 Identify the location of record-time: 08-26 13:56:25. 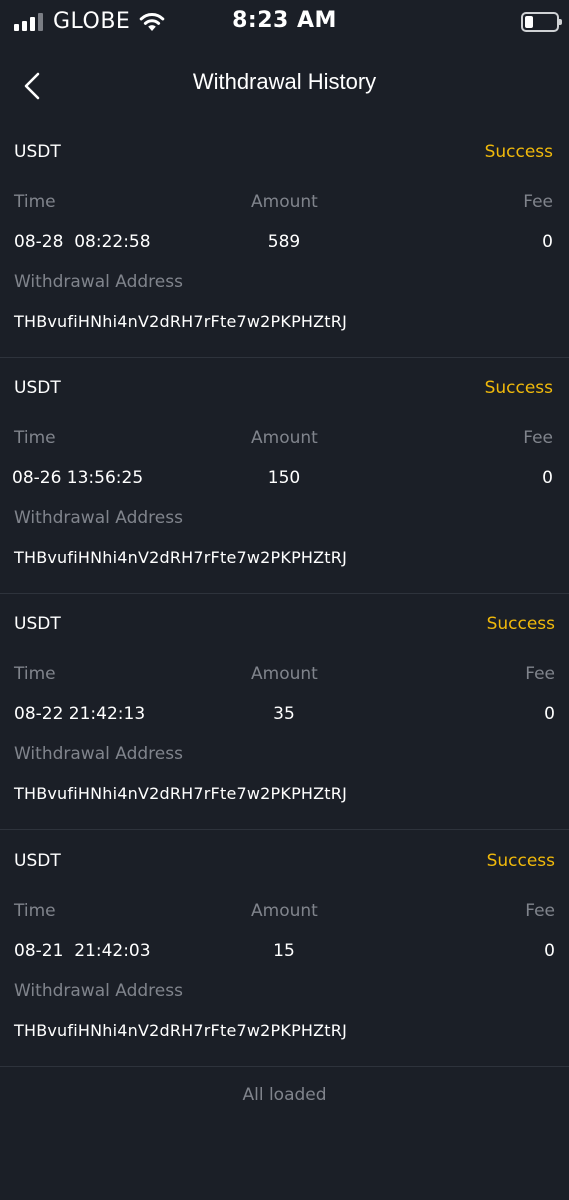
(78, 478).